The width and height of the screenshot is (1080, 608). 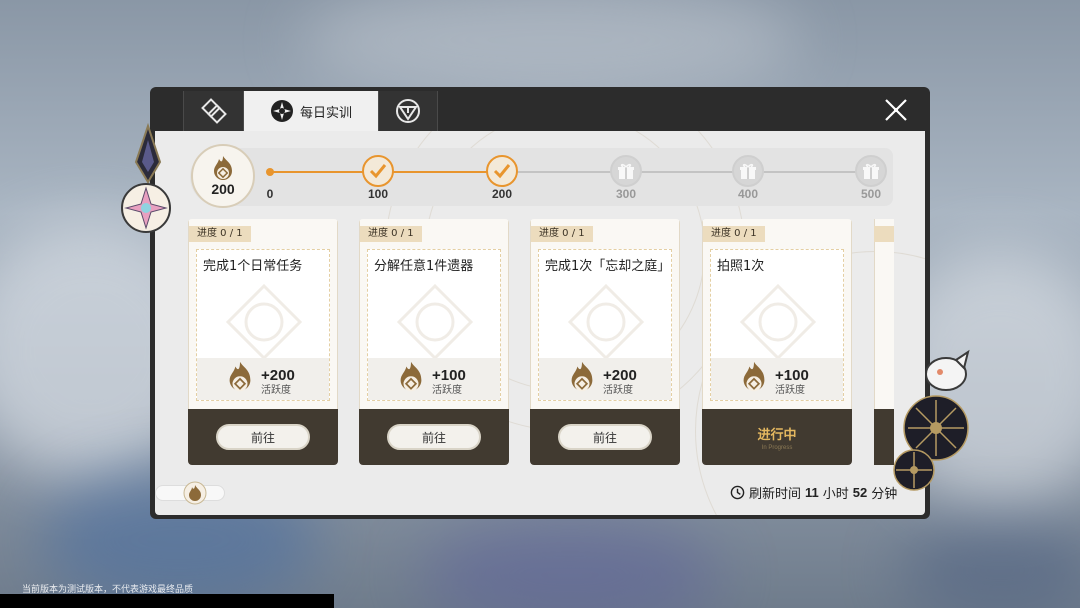 What do you see at coordinates (884, 234) in the screenshot?
I see `task-progress-tag` at bounding box center [884, 234].